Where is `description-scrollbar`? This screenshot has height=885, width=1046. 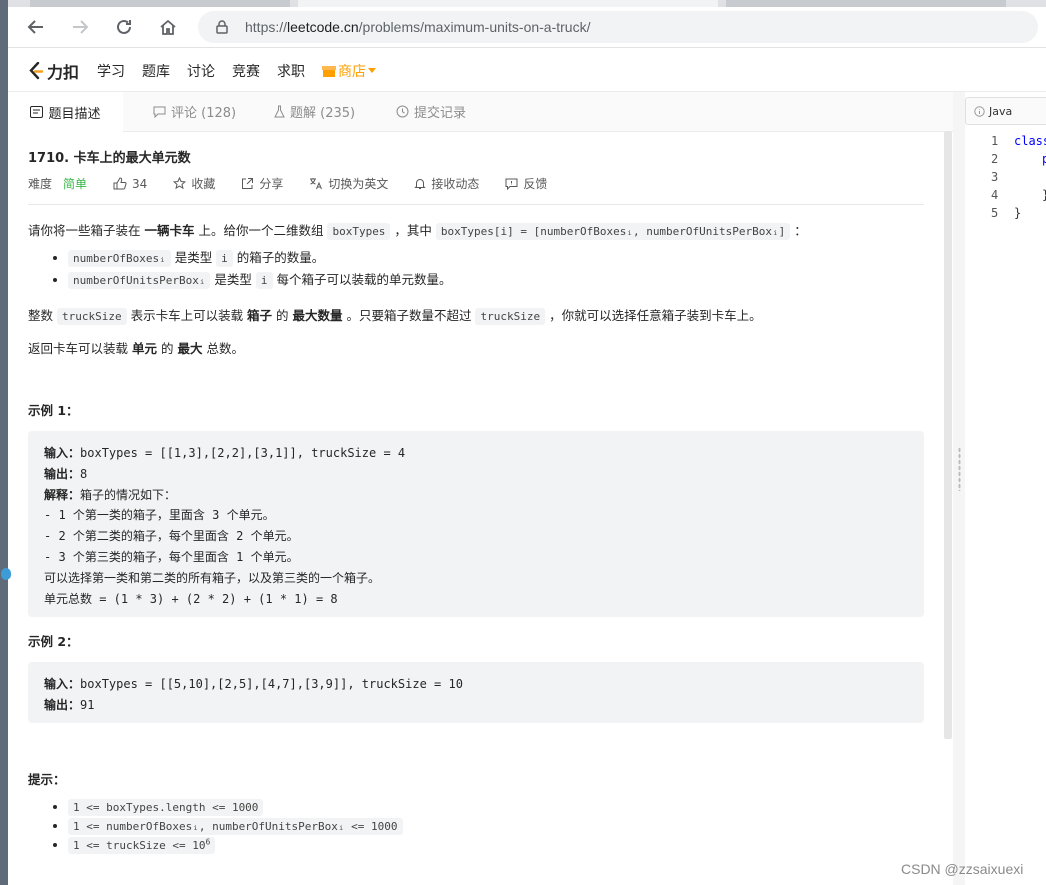
description-scrollbar is located at coordinates (948, 435).